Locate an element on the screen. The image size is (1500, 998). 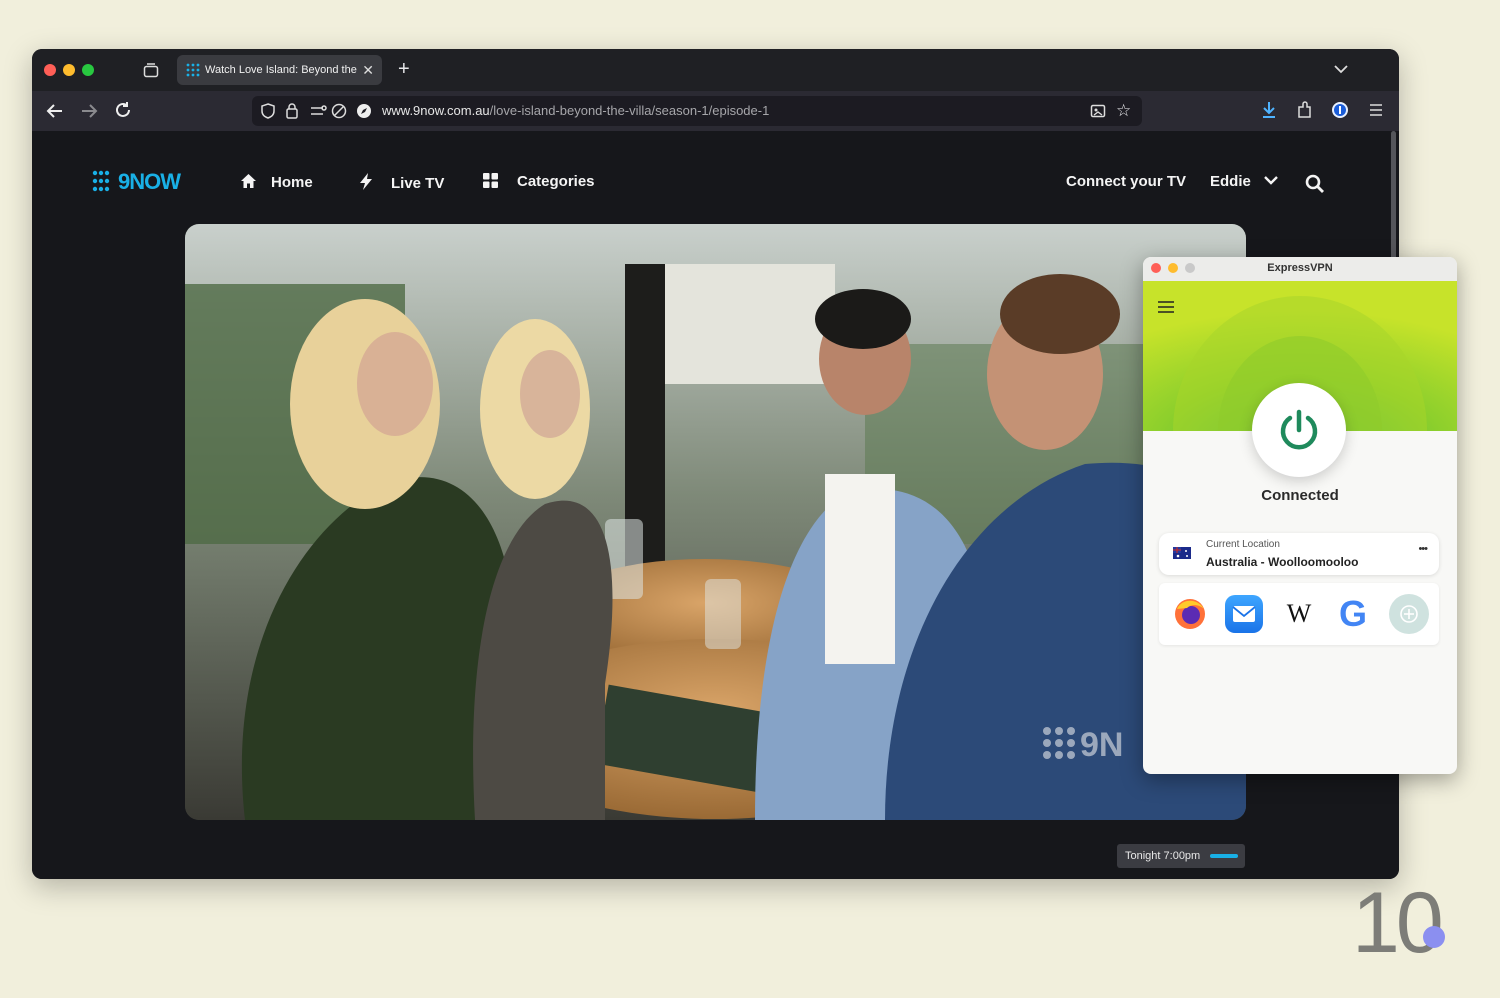
maximize-window-button is located at coordinates (88, 70).